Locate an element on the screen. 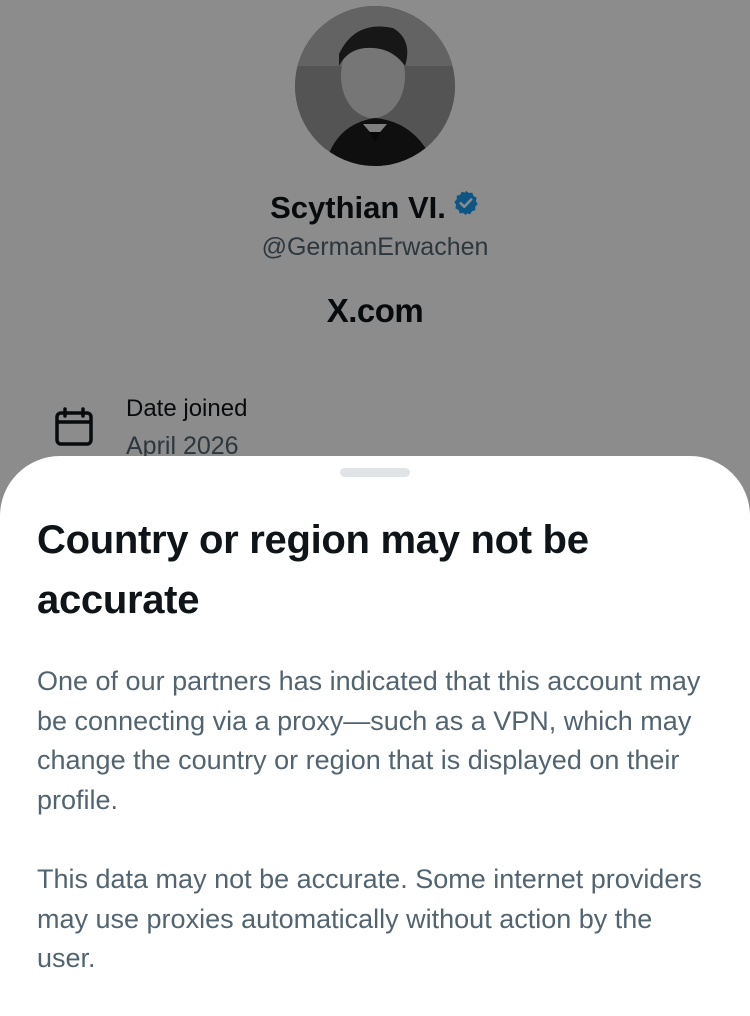 Image resolution: width=750 pixels, height=1016 pixels. sheet-title: Country or region may not be accurate is located at coordinates (313, 570).